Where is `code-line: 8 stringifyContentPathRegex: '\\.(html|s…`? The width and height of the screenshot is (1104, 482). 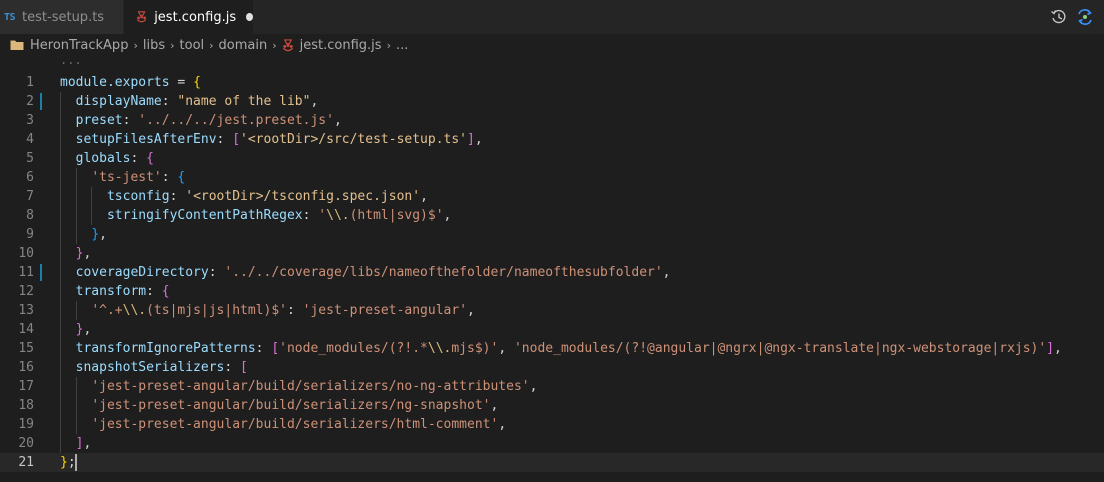
code-line: 8 stringifyContentPathRegex: '\\.(html|s… is located at coordinates (552, 215).